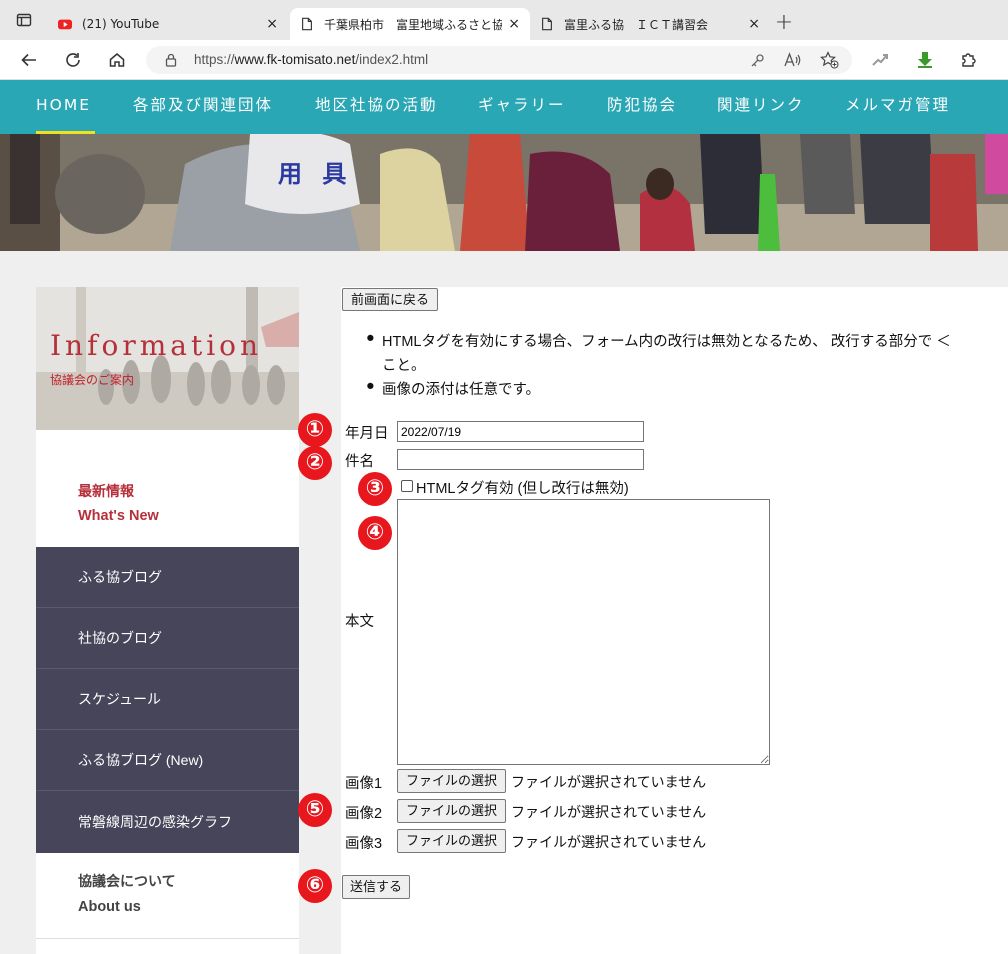 Image resolution: width=1008 pixels, height=954 pixels. Describe the element at coordinates (413, 24) in the screenshot. I see `tab-title: 千葉県柏市 富里地域ふるさと協議` at that location.